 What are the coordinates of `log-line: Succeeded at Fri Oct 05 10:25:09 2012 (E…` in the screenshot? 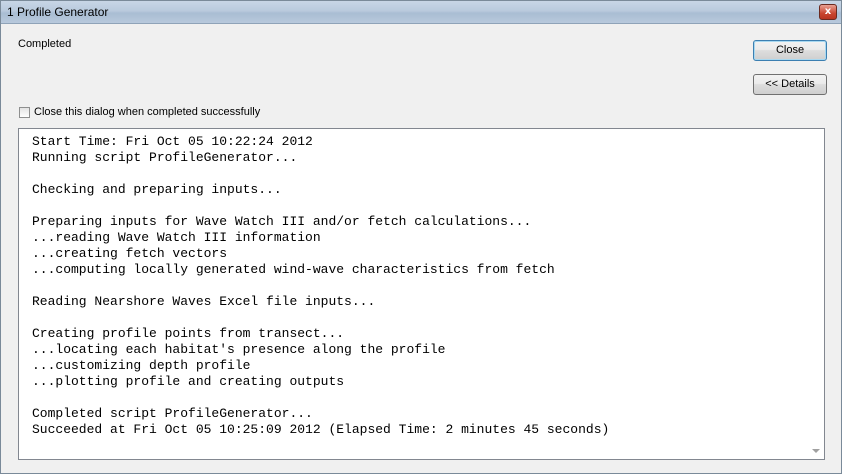 It's located at (321, 429).